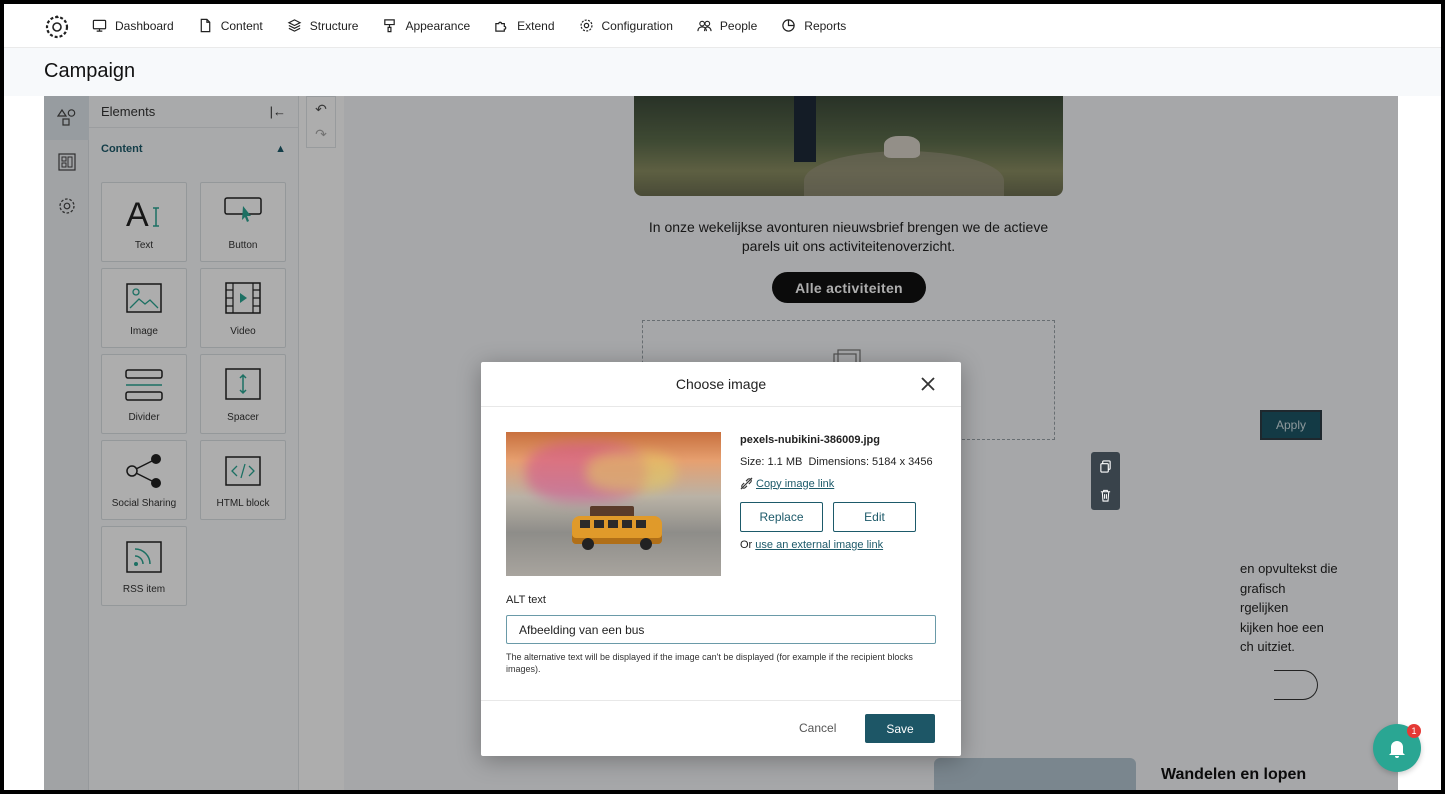 Image resolution: width=1445 pixels, height=794 pixels. Describe the element at coordinates (438, 25) in the screenshot. I see `nav-label: Appearance` at that location.